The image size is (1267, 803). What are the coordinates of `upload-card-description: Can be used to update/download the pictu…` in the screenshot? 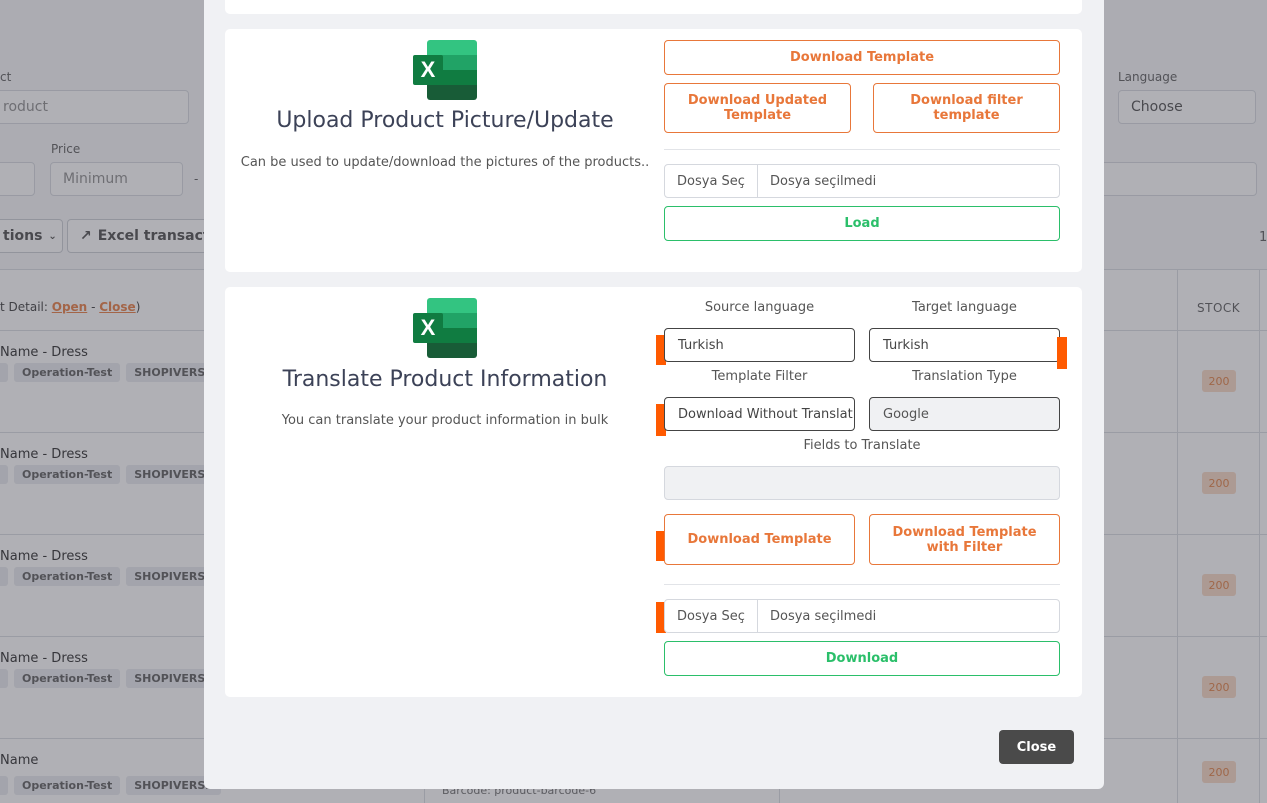 It's located at (445, 162).